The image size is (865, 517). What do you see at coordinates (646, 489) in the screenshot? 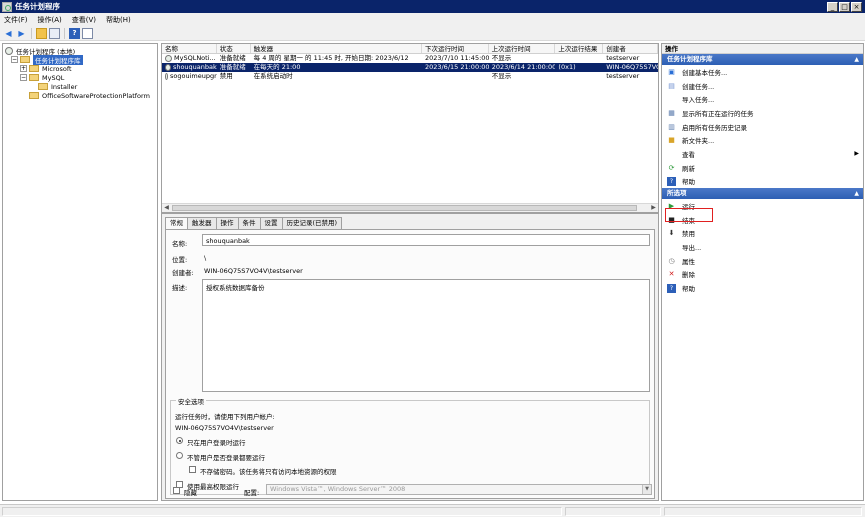
I see `chevron-down-icon: ▼` at bounding box center [646, 489].